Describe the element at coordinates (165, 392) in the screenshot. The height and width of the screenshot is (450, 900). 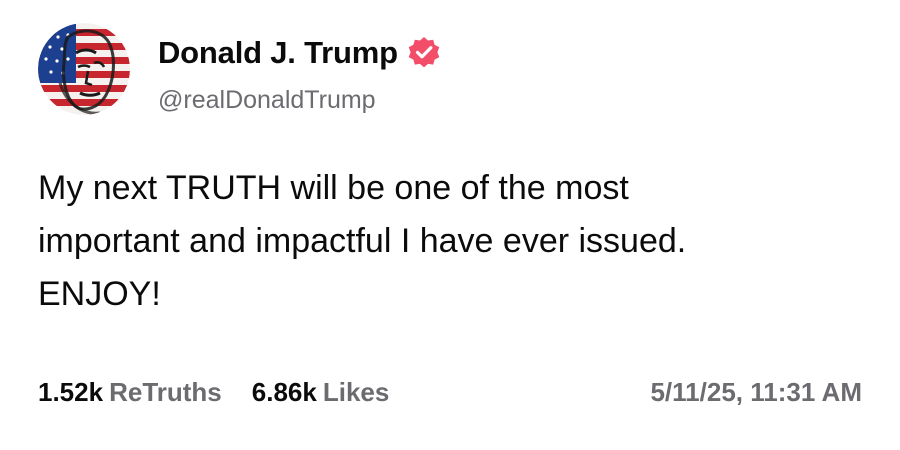
I see `retruths-label: ReTruths` at that location.